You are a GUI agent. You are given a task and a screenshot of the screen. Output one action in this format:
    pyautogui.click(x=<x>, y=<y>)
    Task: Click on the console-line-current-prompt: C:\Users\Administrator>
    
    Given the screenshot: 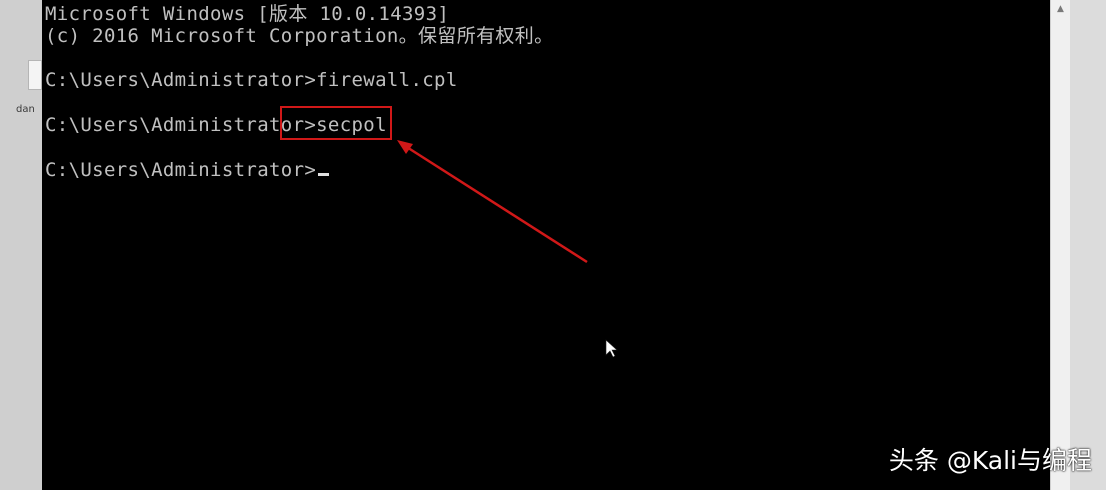 What is the action you would take?
    pyautogui.click(x=187, y=170)
    